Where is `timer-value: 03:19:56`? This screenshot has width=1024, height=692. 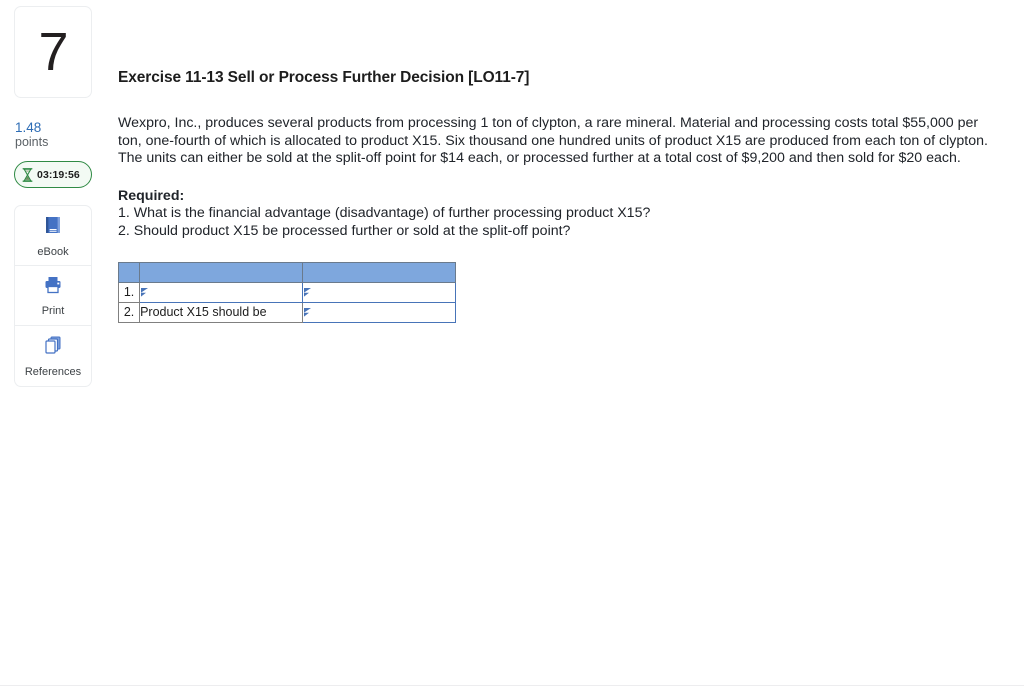
timer-value: 03:19:56 is located at coordinates (58, 174).